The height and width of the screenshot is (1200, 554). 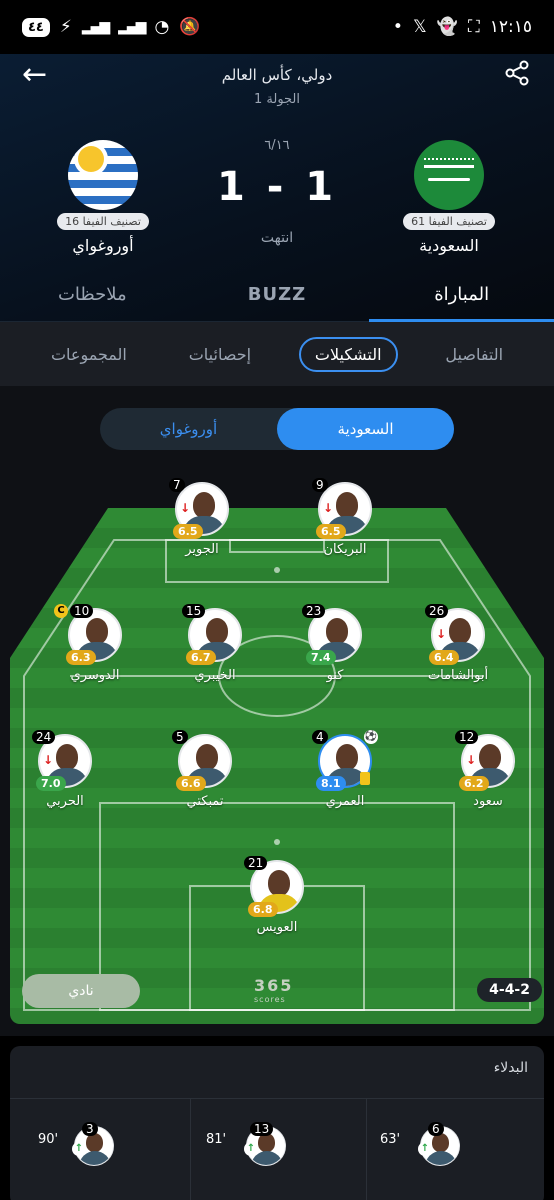 What do you see at coordinates (81, 657) in the screenshot?
I see `player-rating: 6.3` at bounding box center [81, 657].